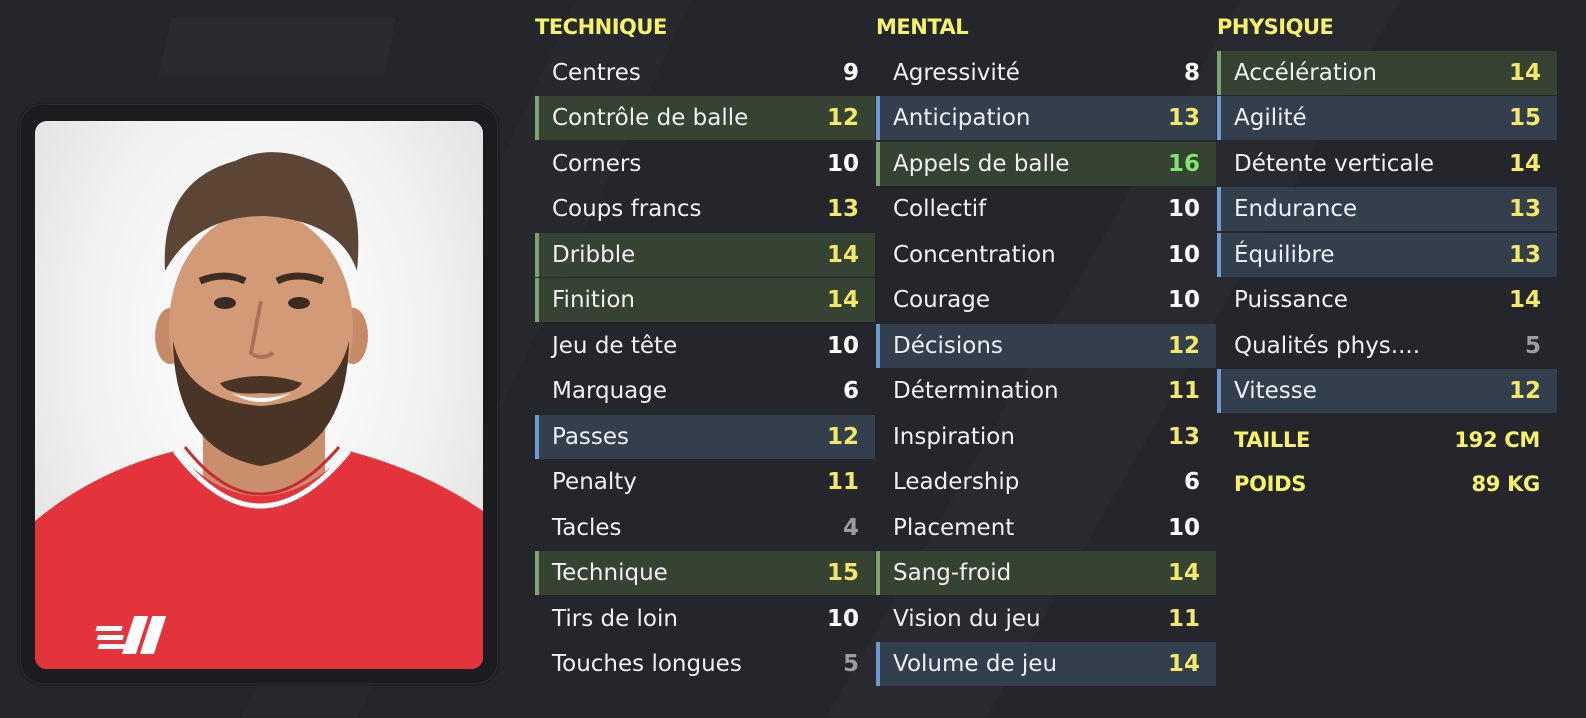 The height and width of the screenshot is (718, 1586). I want to click on attr-row: Décisions 12, so click(1046, 346).